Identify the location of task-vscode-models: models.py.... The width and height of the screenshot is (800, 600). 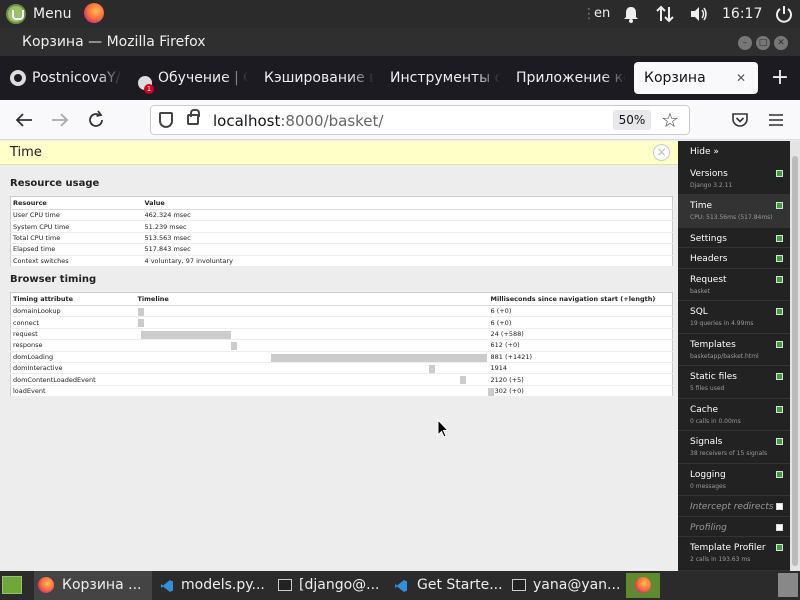
(213, 585).